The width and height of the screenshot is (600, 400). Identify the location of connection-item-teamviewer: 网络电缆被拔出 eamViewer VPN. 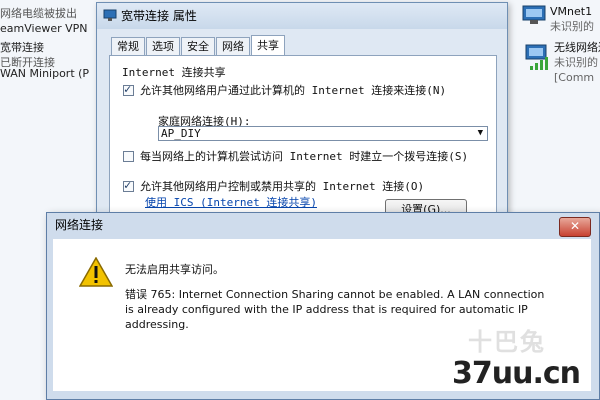
(55, 21).